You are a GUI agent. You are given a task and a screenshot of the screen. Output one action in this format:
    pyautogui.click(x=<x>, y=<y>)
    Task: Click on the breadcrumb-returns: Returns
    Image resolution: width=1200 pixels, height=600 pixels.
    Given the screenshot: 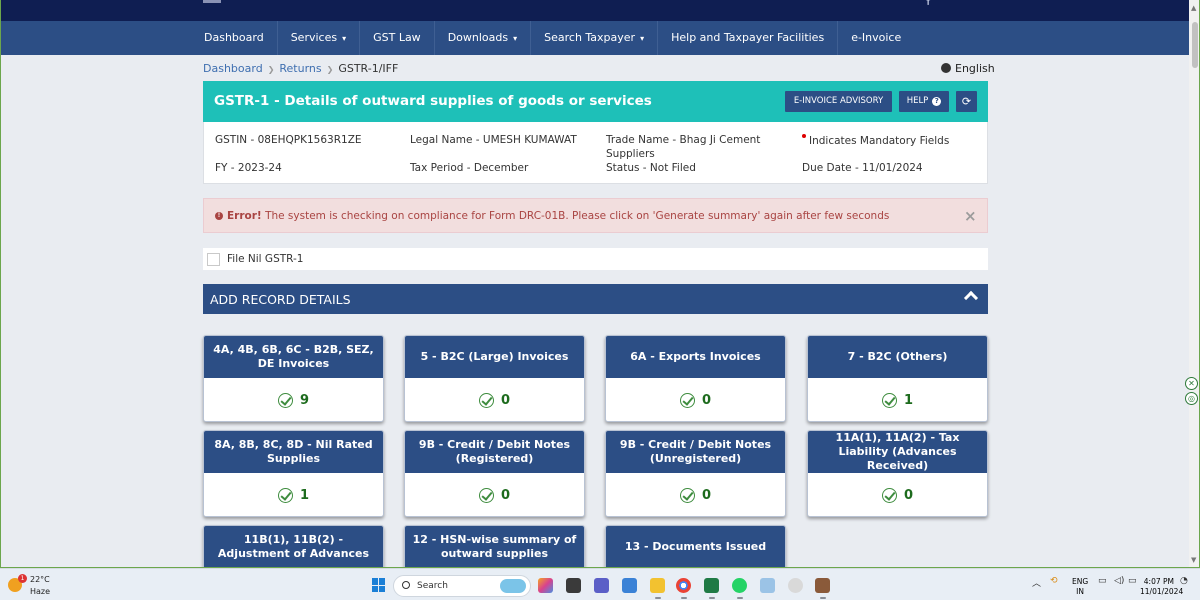 What is the action you would take?
    pyautogui.click(x=300, y=68)
    